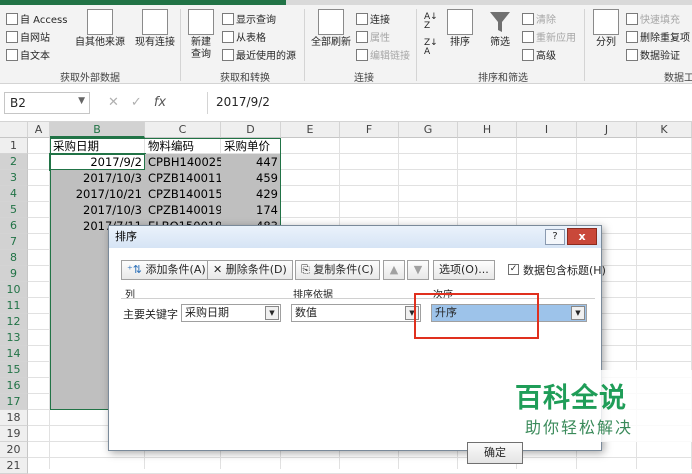  I want to click on name-box: B2 ▼, so click(47, 103).